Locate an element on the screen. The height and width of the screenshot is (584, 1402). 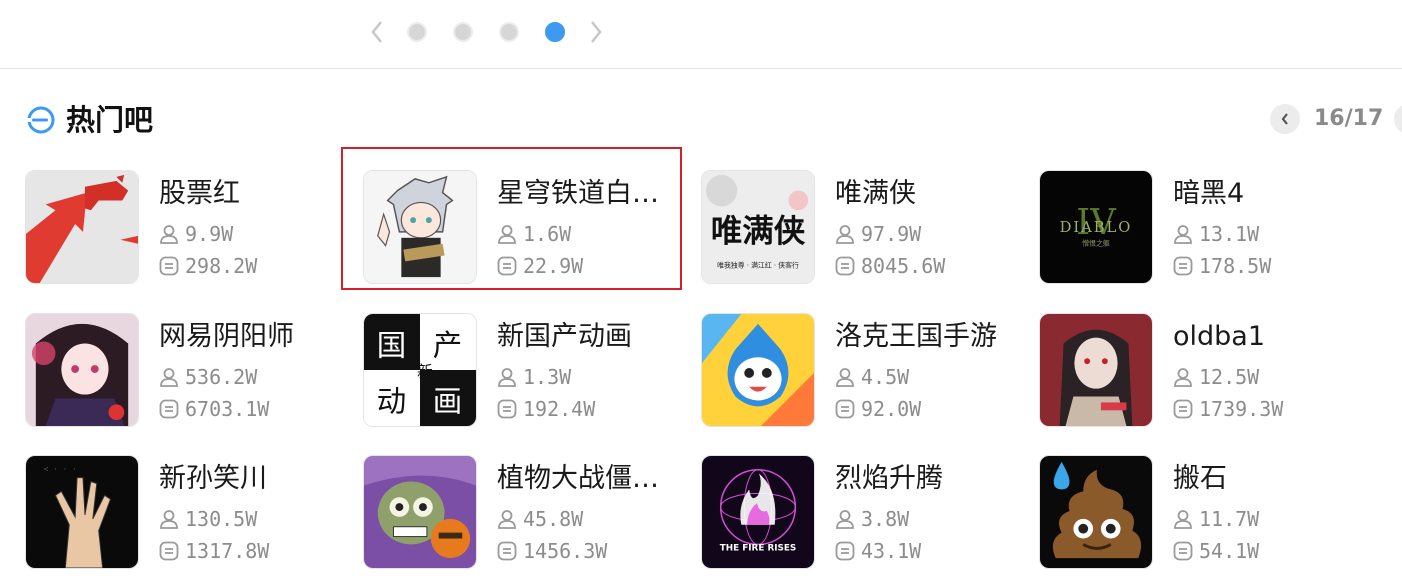
member-count-value: 1.3W is located at coordinates (547, 377).